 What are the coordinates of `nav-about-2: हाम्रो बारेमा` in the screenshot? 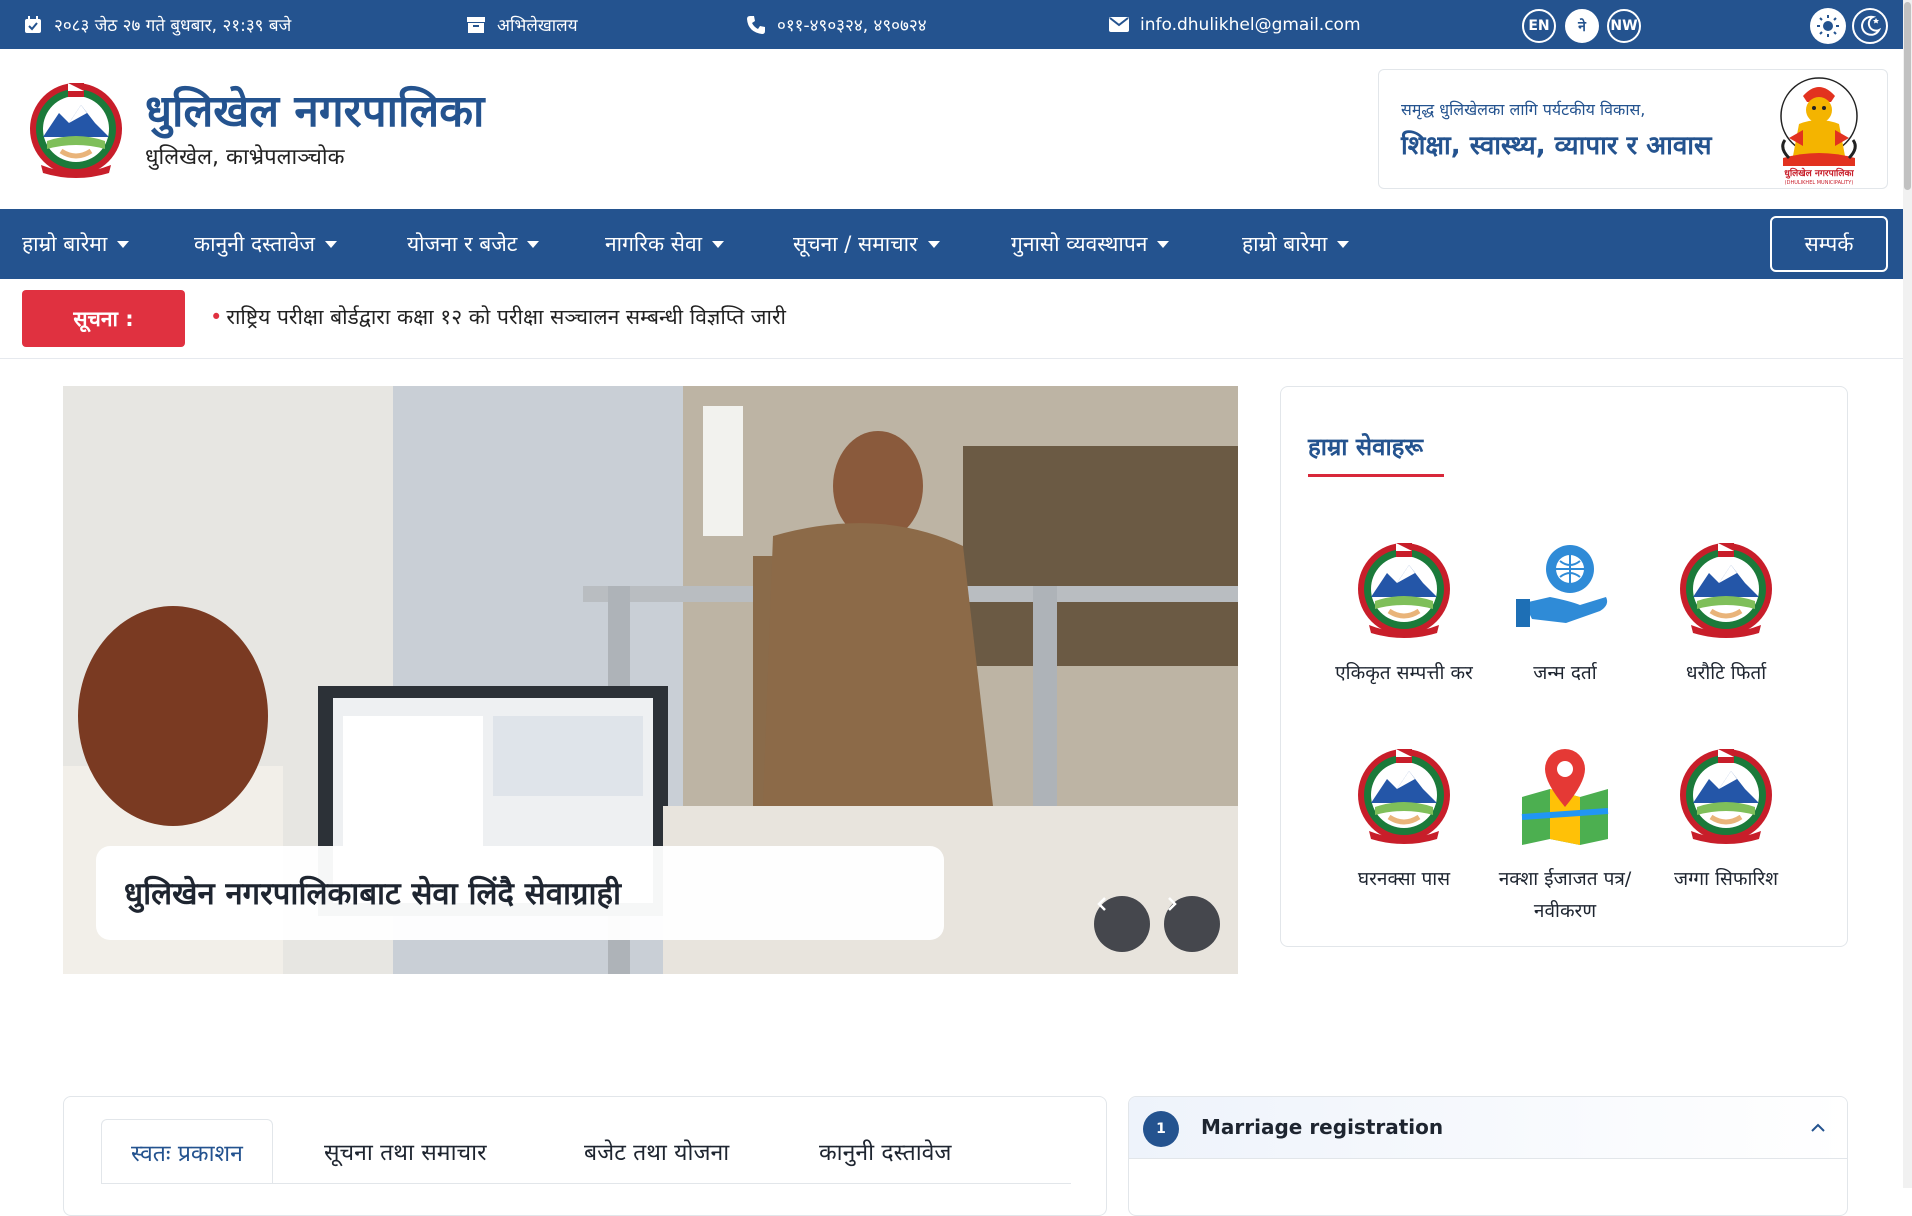 It's located at (1296, 244).